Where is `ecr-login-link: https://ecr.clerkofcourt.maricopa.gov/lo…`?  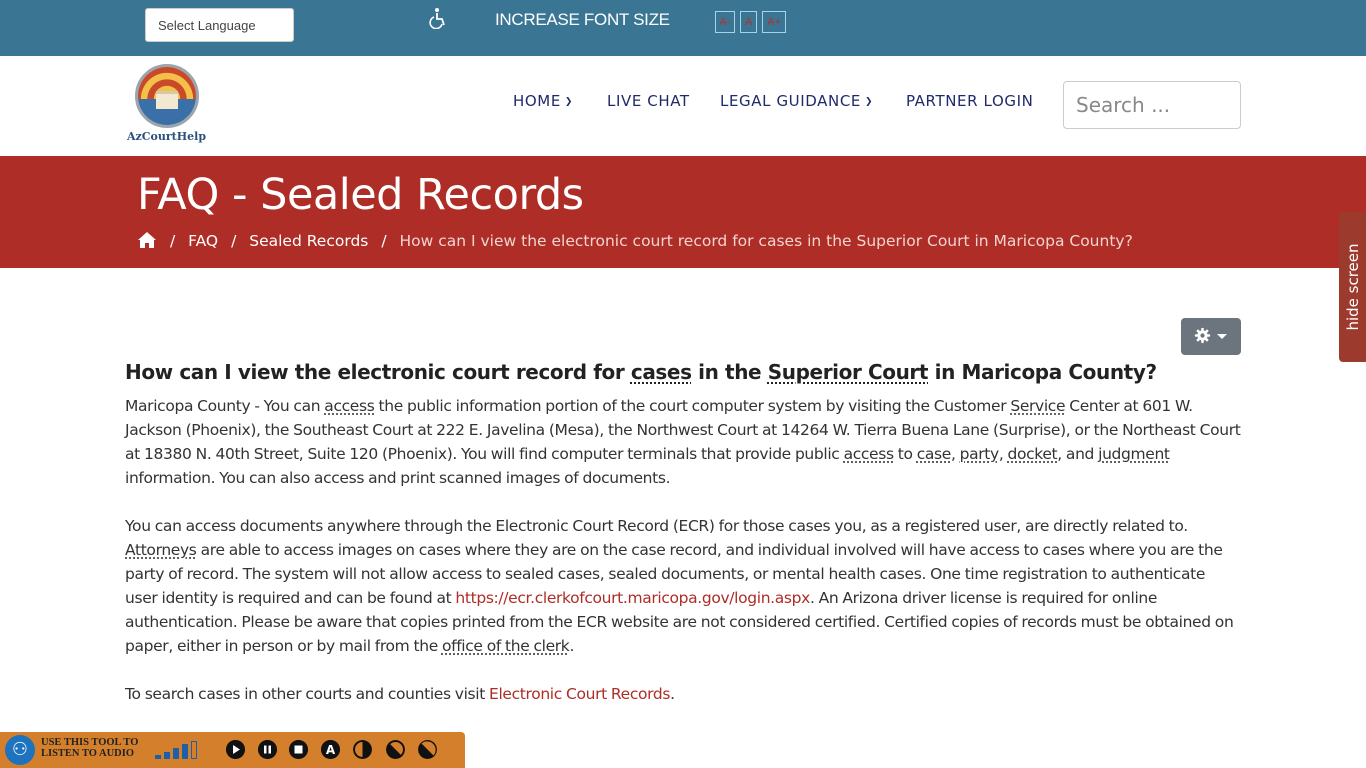
ecr-login-link: https://ecr.clerkofcourt.maricopa.gov/lo… is located at coordinates (632, 598).